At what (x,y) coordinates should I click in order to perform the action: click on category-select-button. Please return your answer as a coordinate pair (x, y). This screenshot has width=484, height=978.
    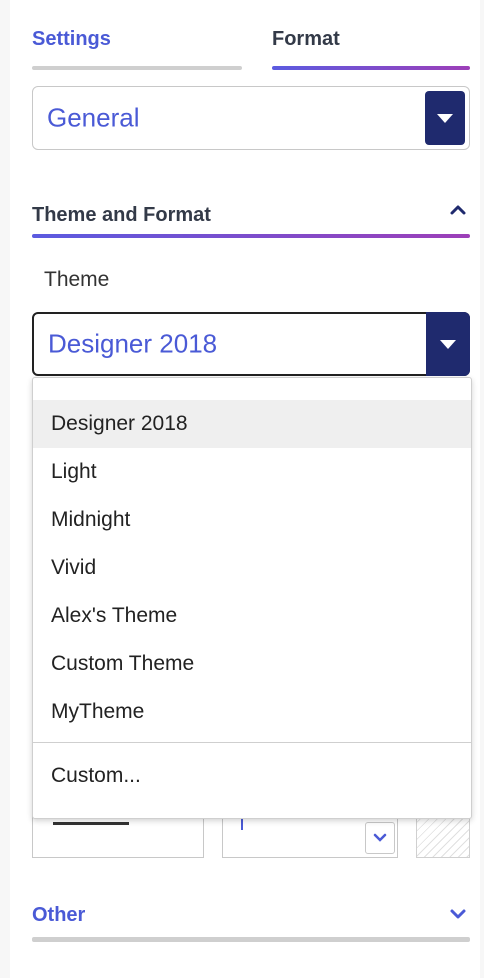
    Looking at the image, I should click on (445, 118).